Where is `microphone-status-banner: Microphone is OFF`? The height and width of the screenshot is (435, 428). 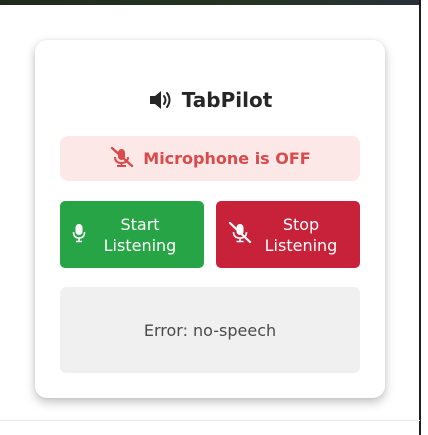 microphone-status-banner: Microphone is OFF is located at coordinates (210, 158).